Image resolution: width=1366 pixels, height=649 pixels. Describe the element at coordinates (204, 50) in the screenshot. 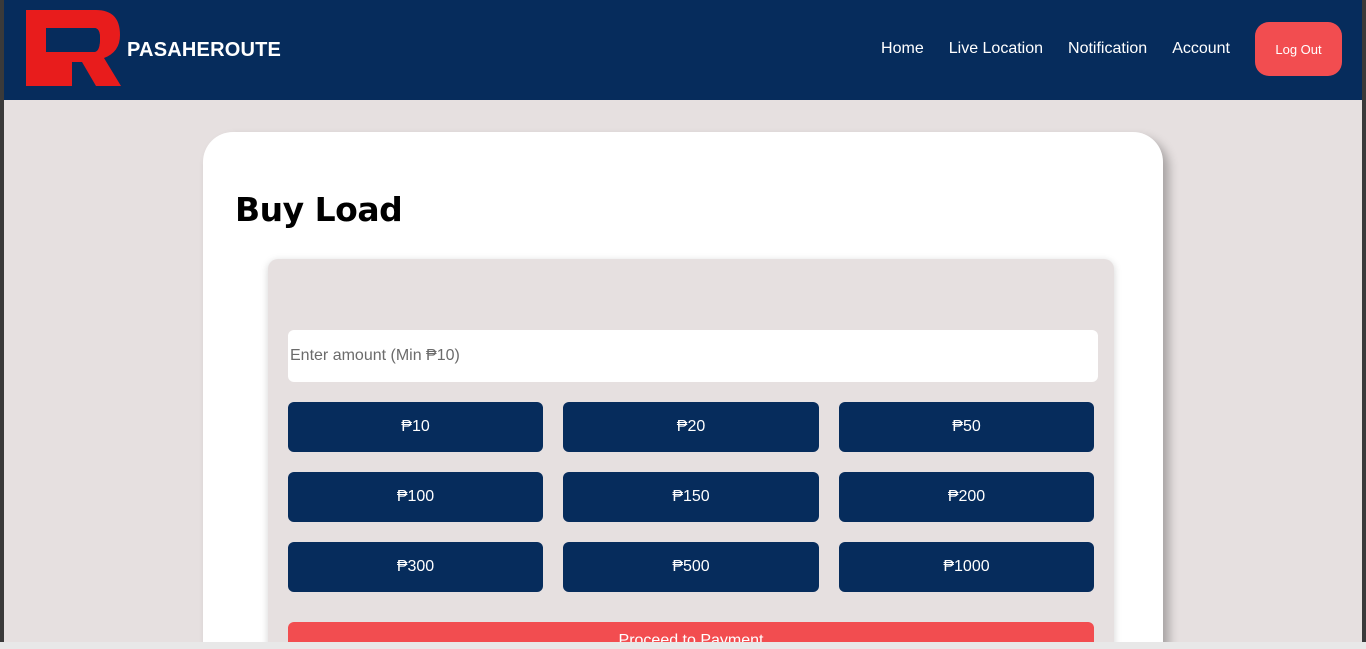

I see `brand-name: PASAHEROUTE` at that location.